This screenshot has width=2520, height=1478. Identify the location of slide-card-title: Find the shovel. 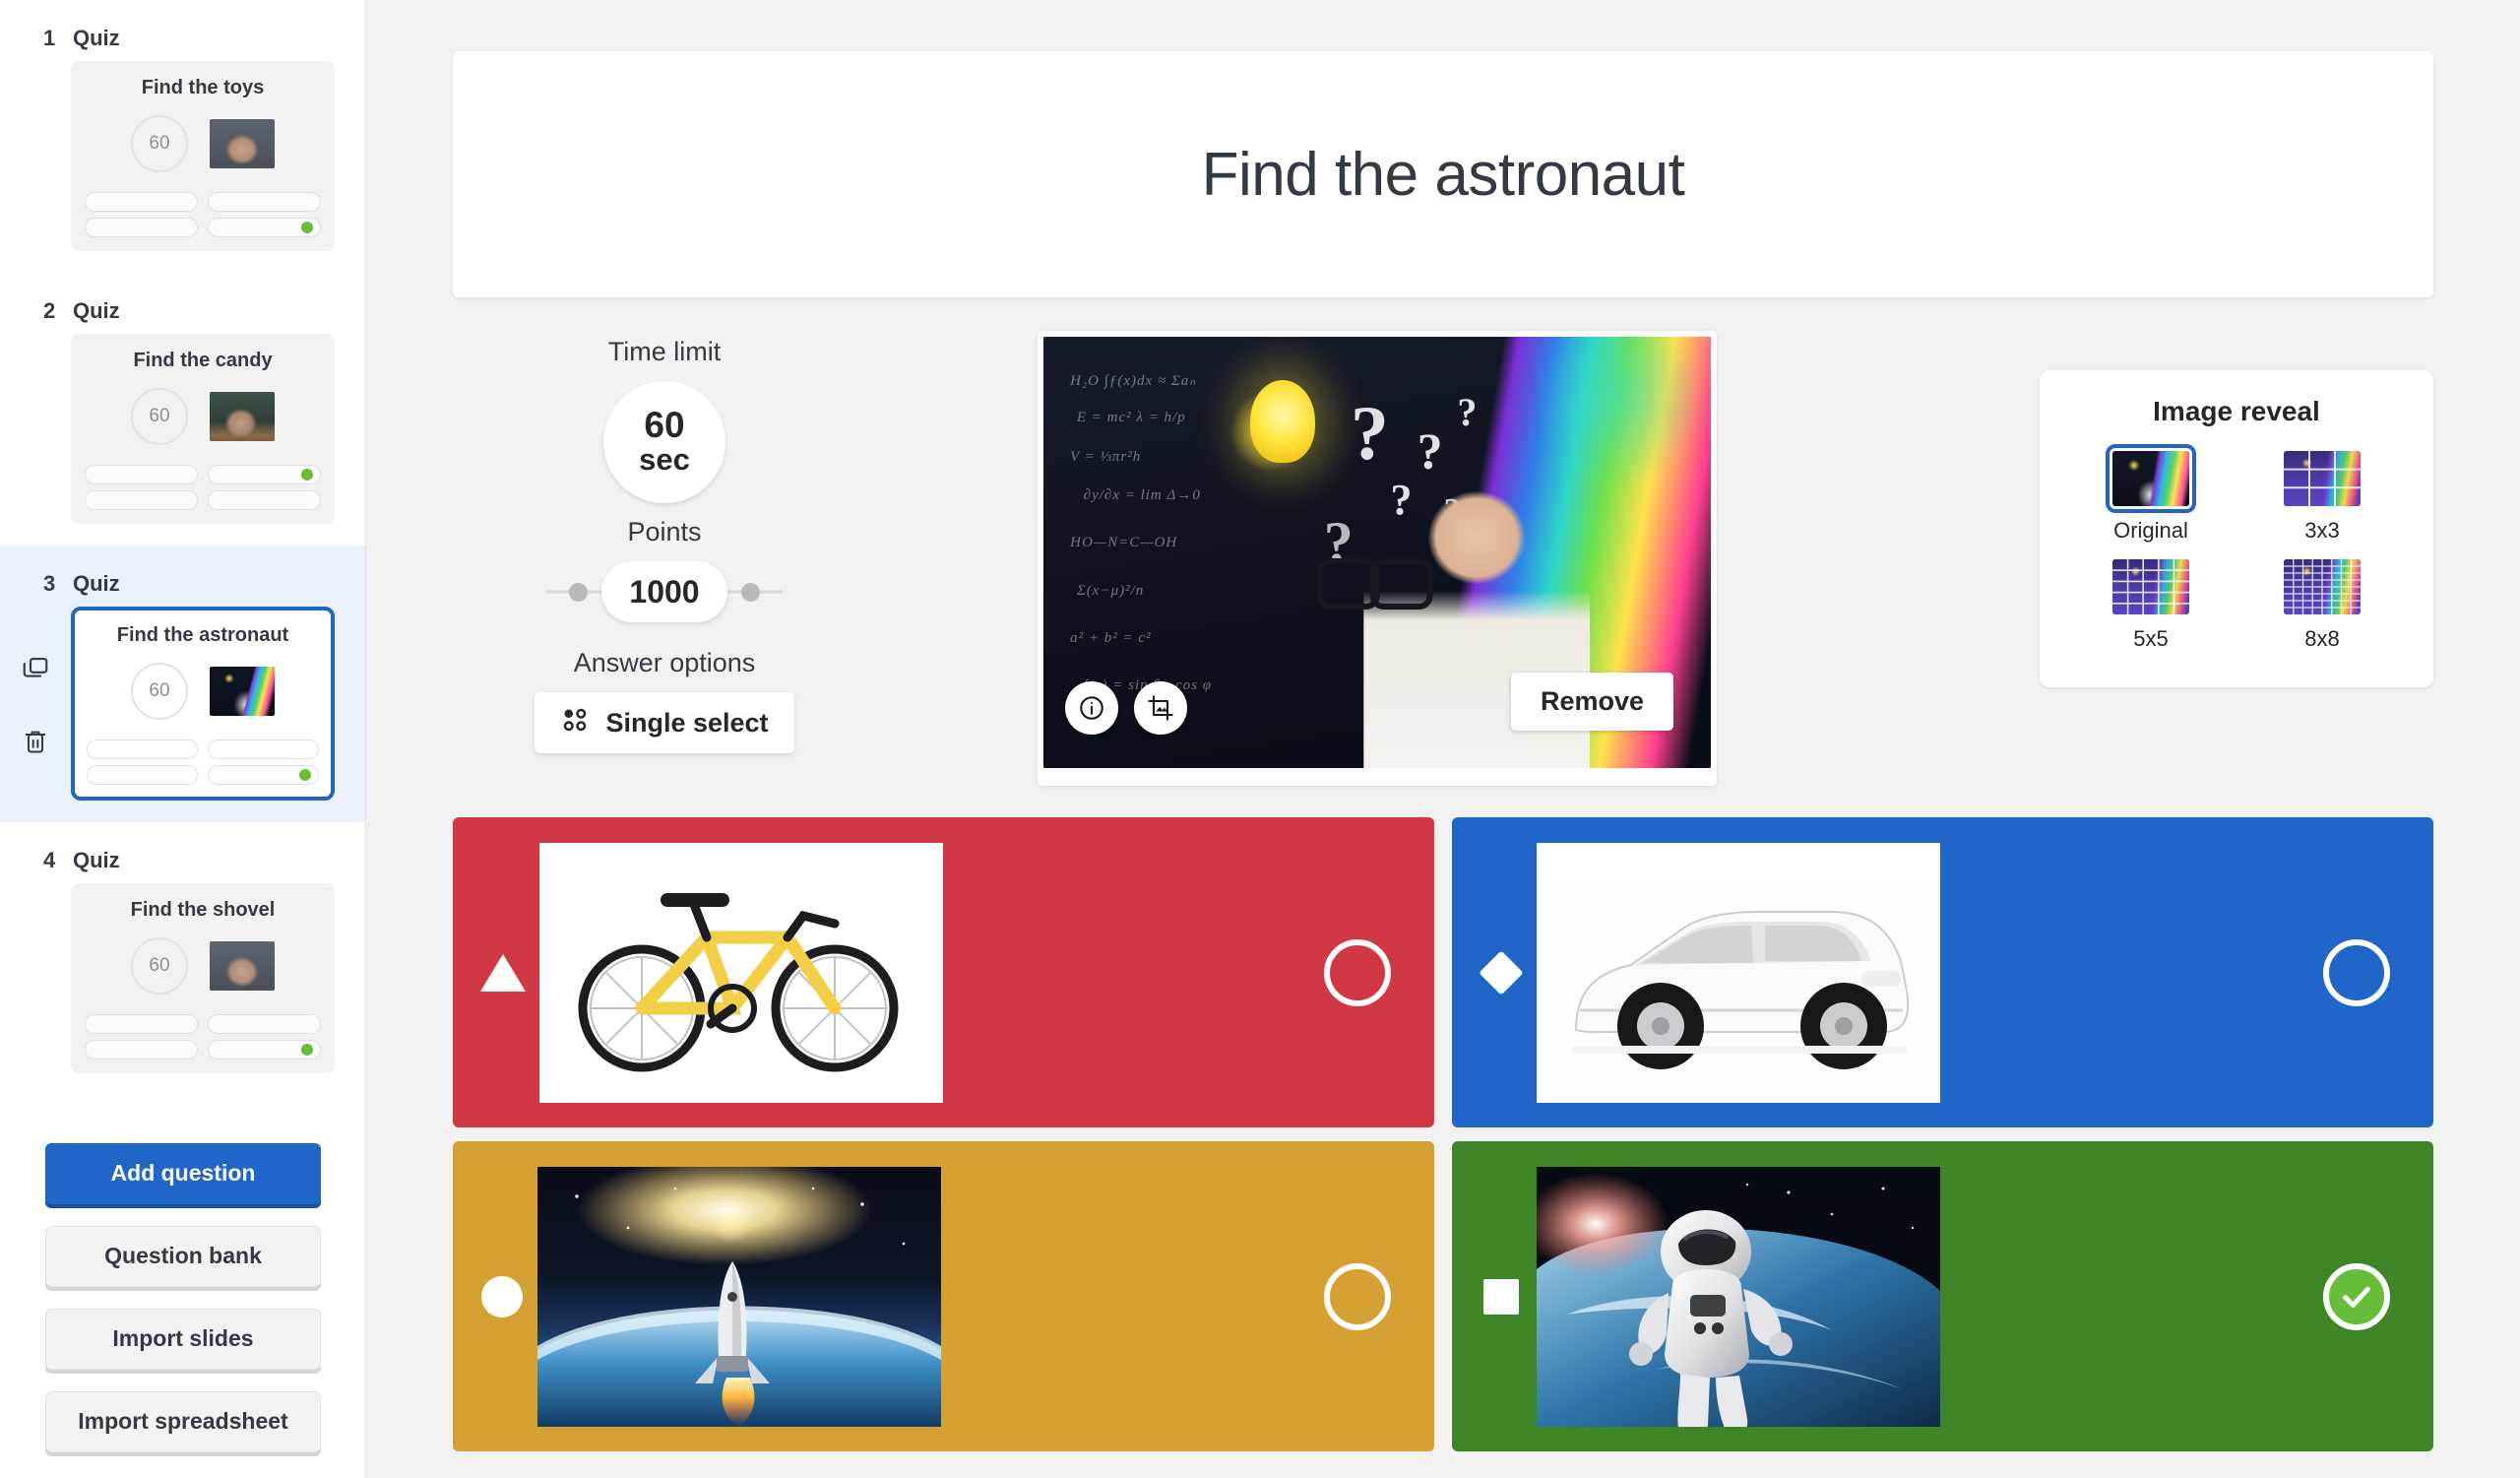
(203, 910).